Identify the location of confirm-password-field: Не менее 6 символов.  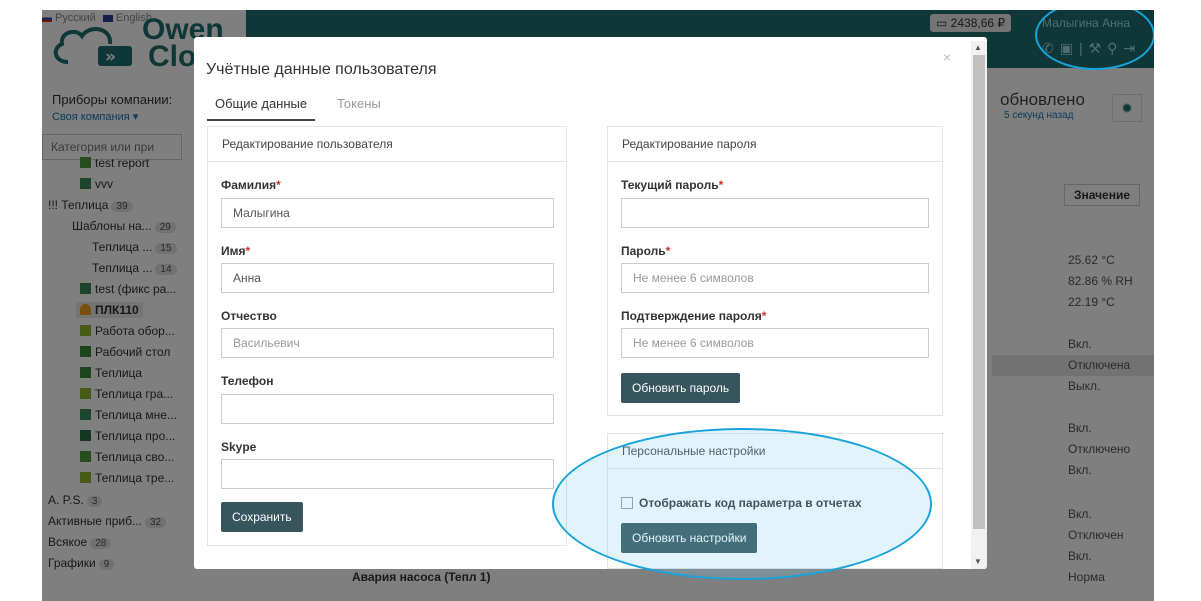
(775, 343).